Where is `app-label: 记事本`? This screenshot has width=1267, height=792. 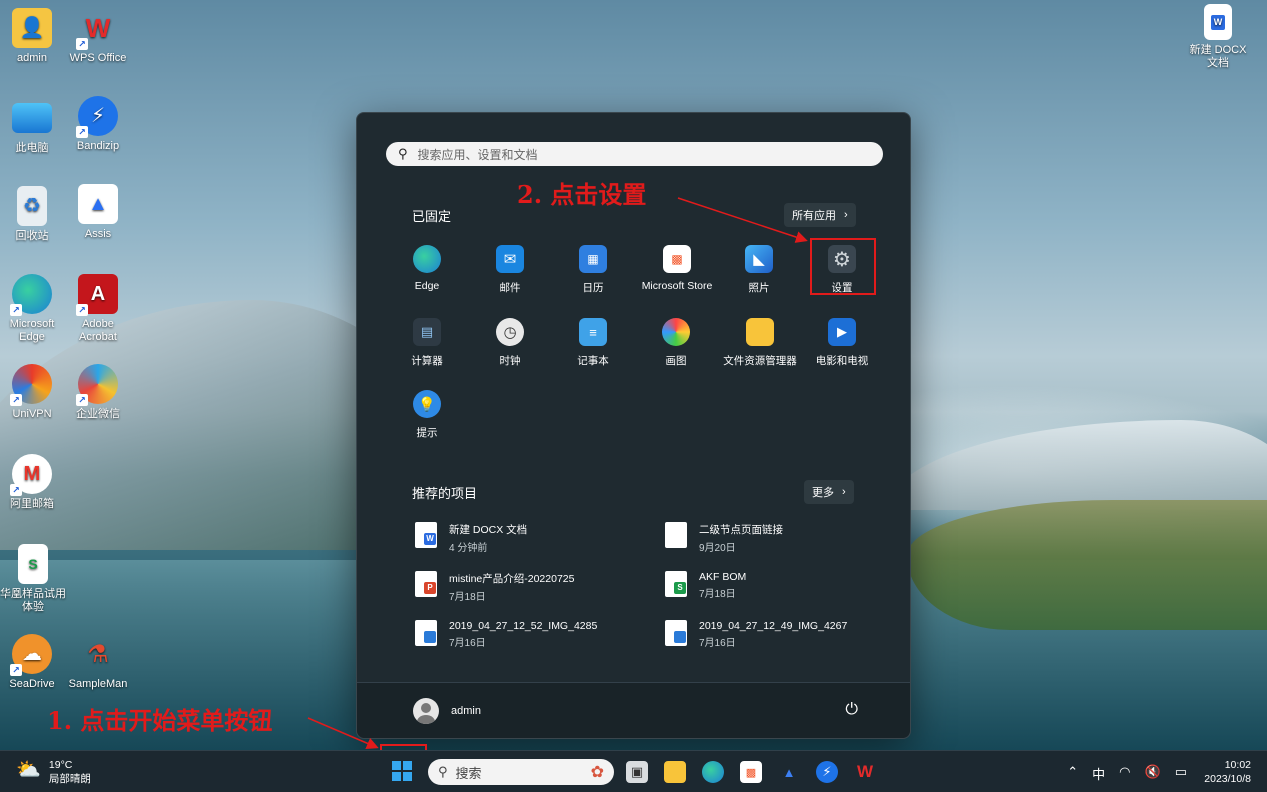 app-label: 记事本 is located at coordinates (593, 361).